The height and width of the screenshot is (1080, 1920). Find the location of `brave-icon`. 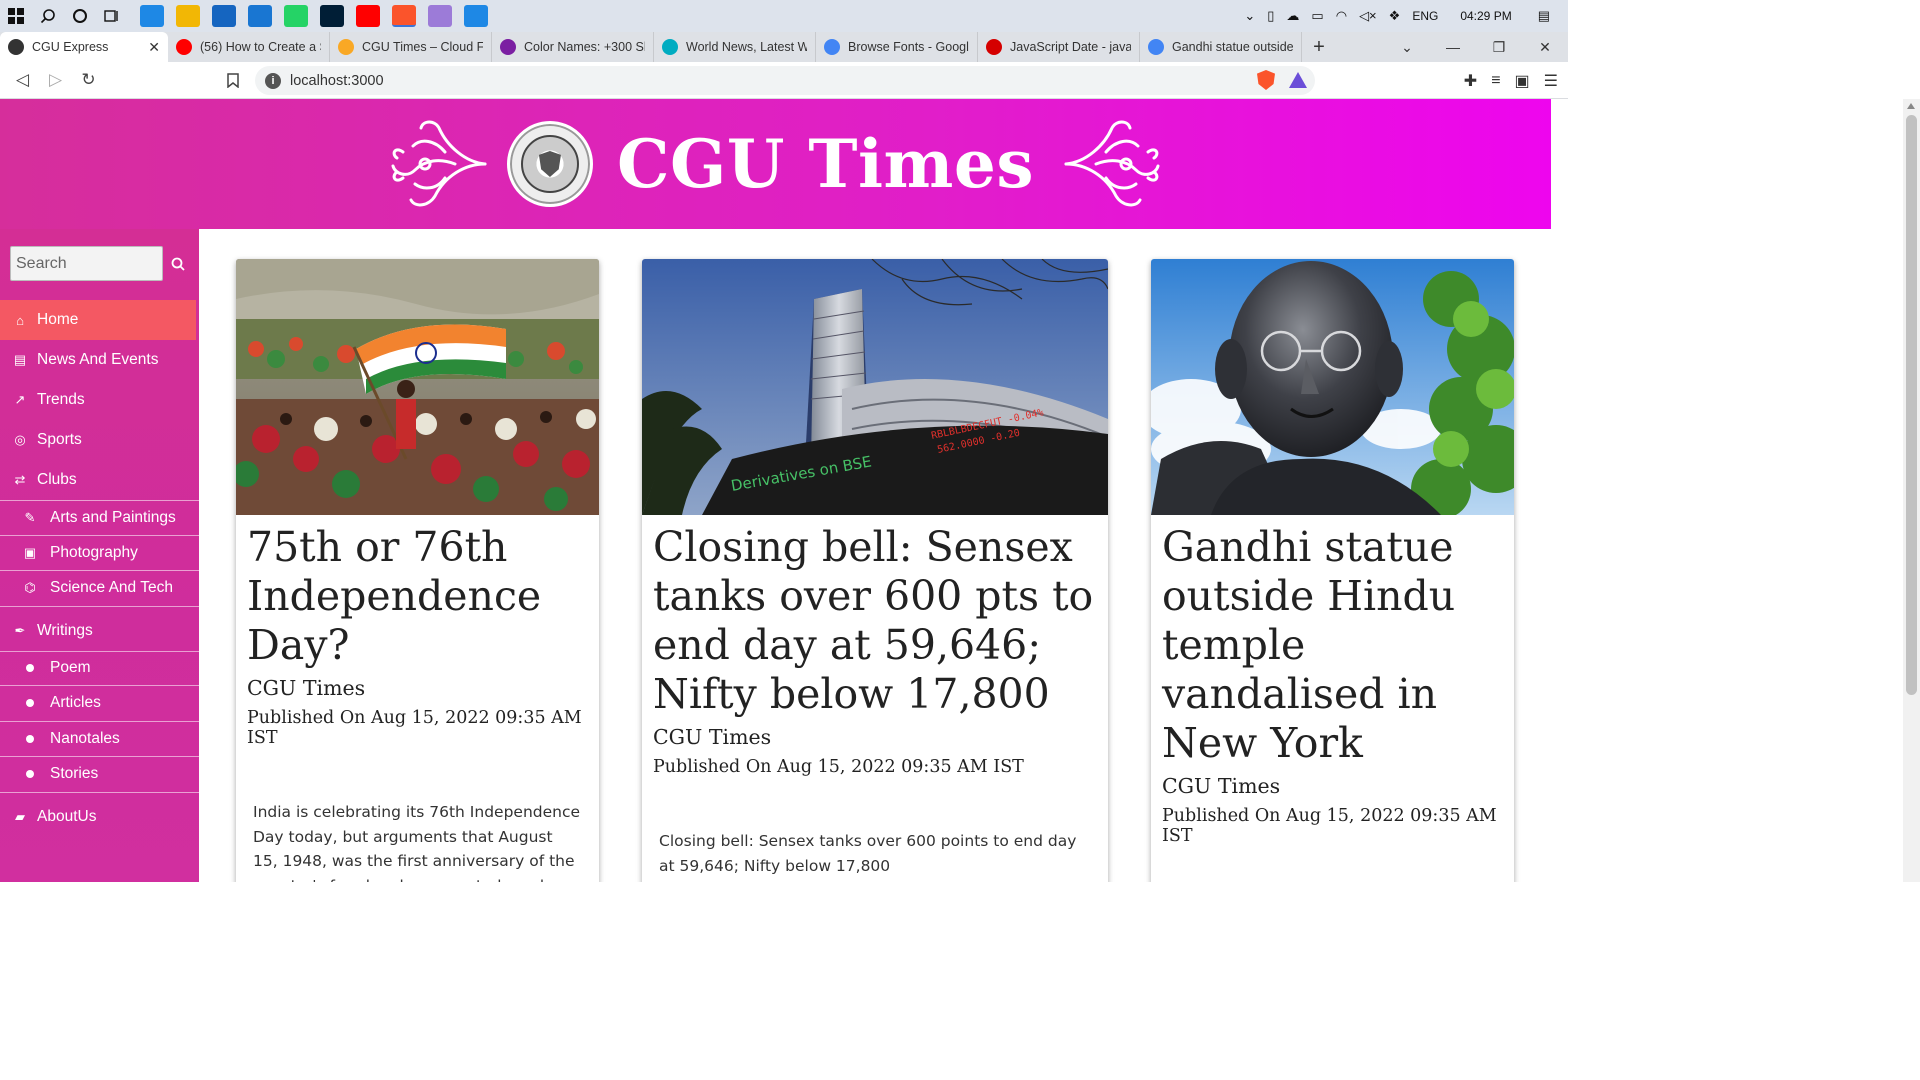

brave-icon is located at coordinates (404, 16).